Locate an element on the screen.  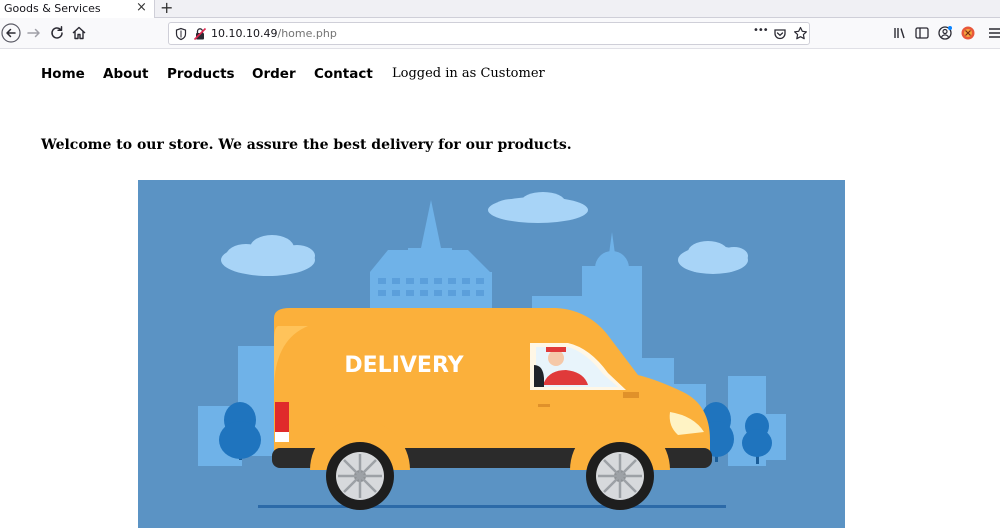
account-button is located at coordinates (945, 33).